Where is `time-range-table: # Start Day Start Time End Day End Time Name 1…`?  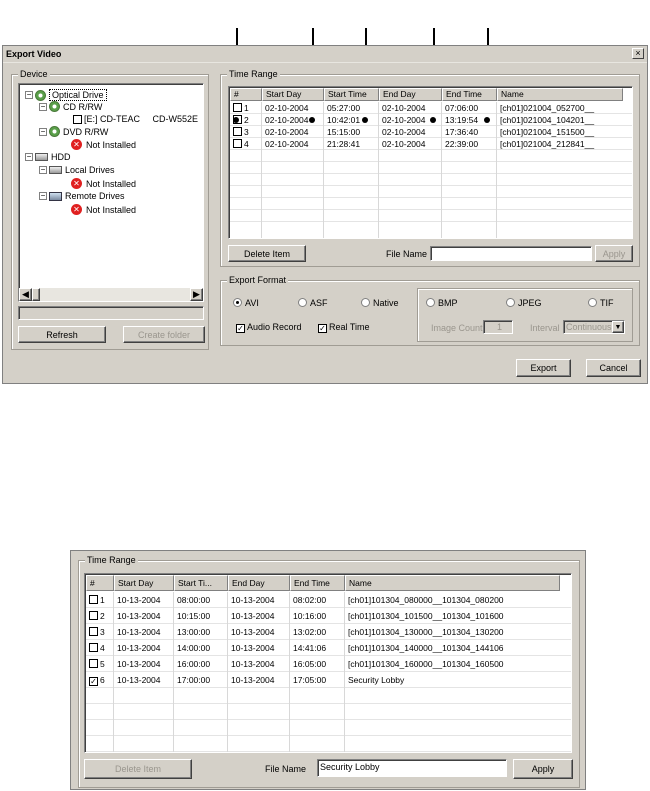
time-range-table: # Start Day Start Time End Day End Time Name 1… is located at coordinates (430, 162).